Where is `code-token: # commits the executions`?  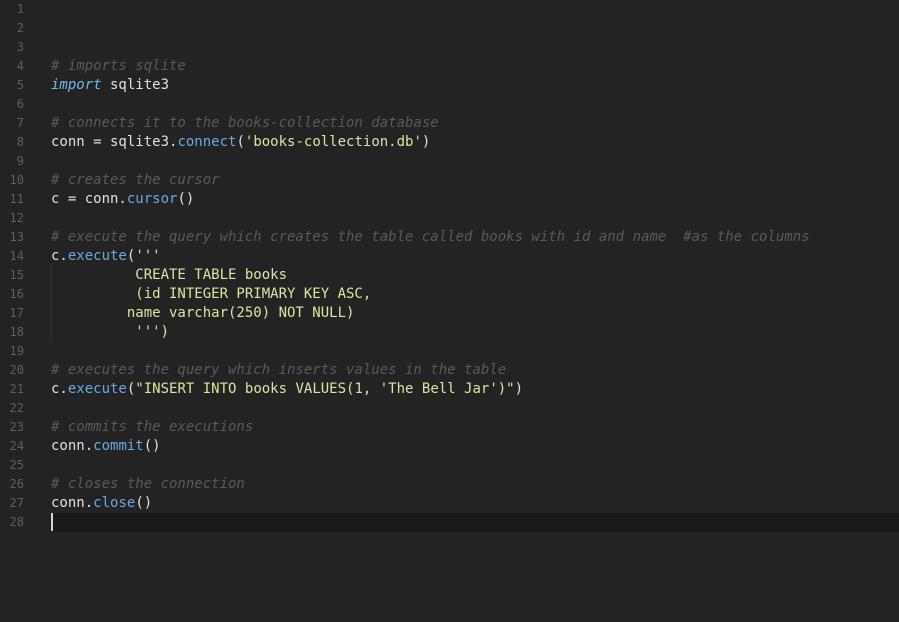
code-token: # commits the executions is located at coordinates (152, 427).